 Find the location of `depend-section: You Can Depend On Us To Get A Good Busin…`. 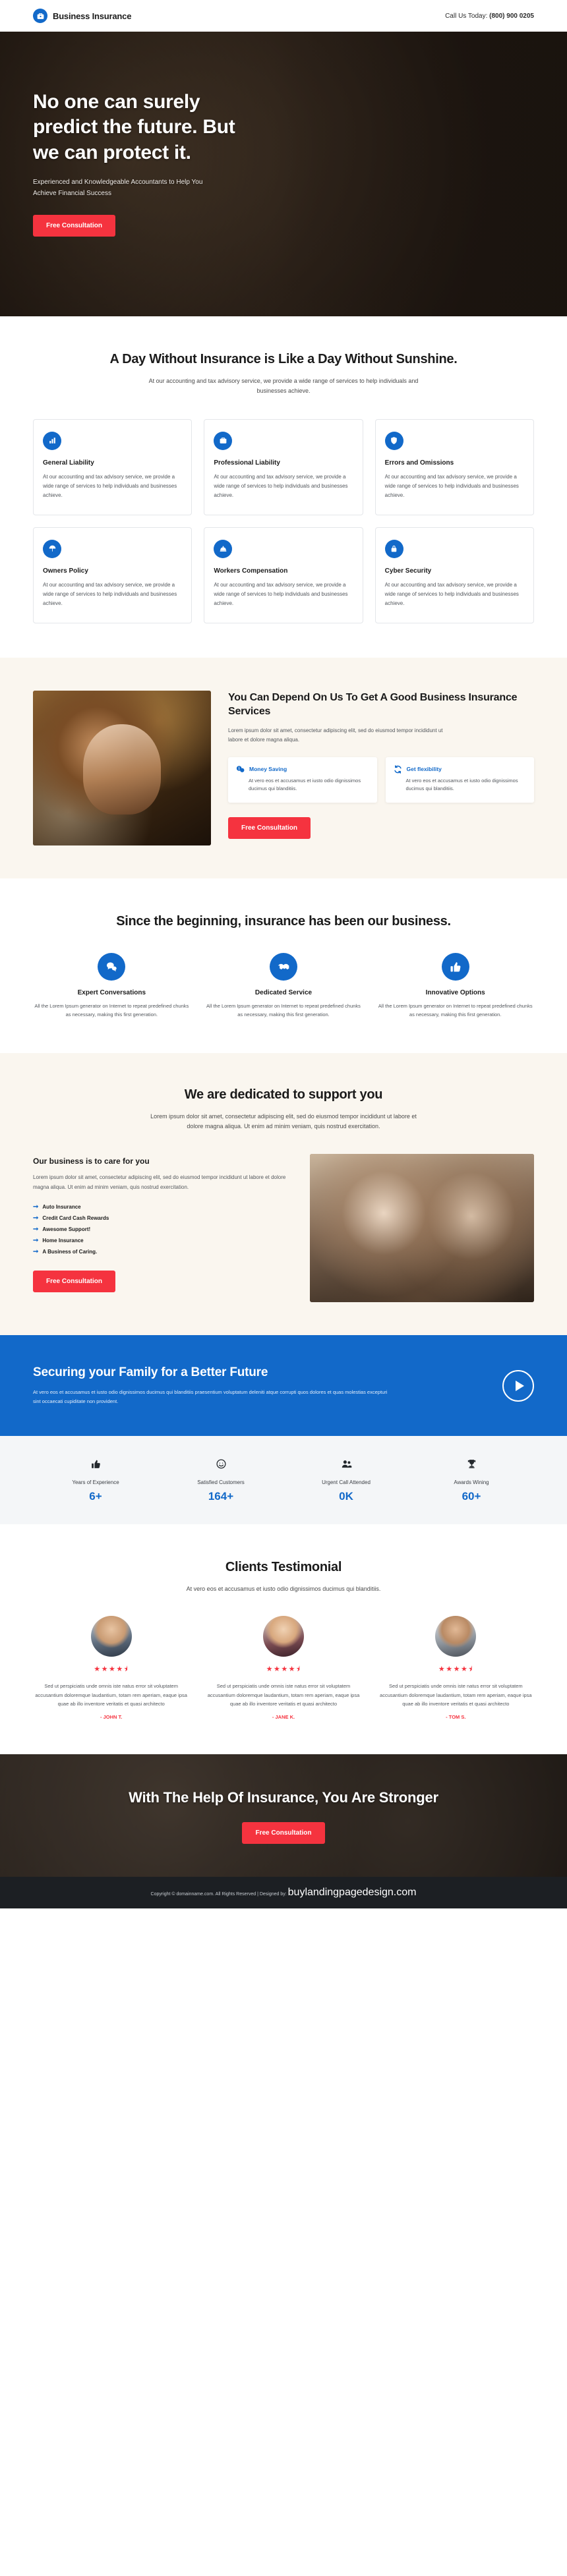

depend-section: You Can Depend On Us To Get A Good Busin… is located at coordinates (283, 768).